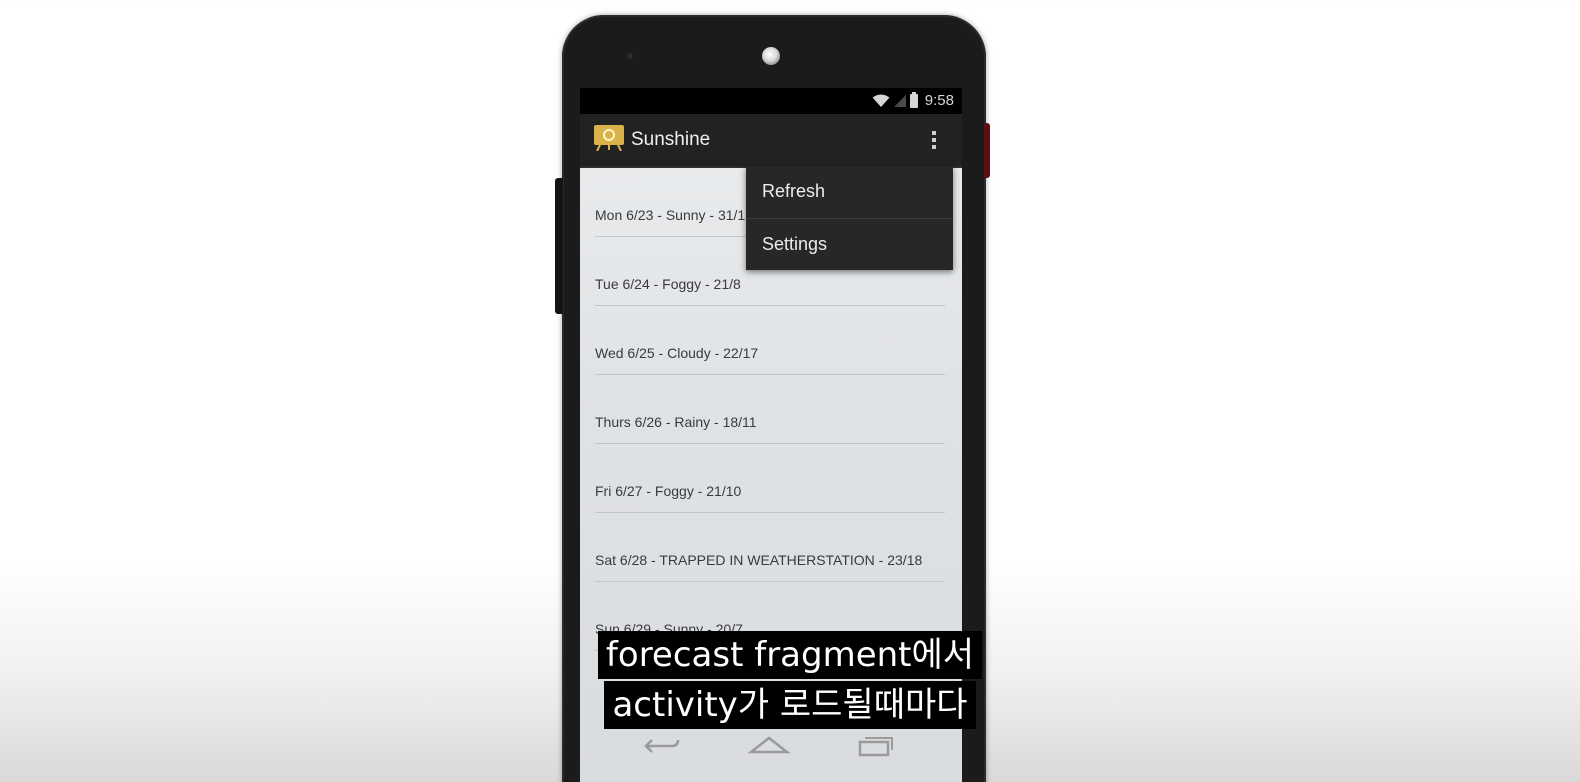 Image resolution: width=1580 pixels, height=782 pixels. I want to click on forecast-text: Mon 6/23 - Sunny - 31/17, so click(674, 215).